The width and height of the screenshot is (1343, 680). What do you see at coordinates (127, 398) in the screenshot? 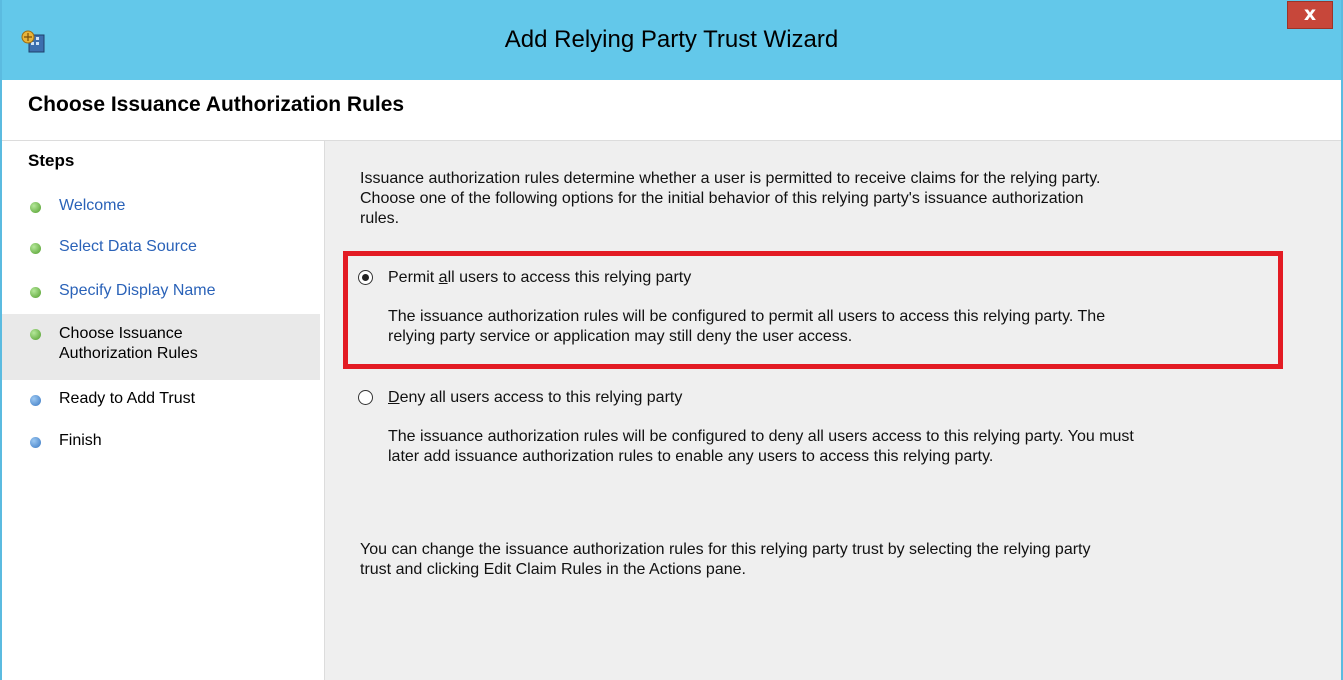
I see `step-label: Ready to Add Trust` at bounding box center [127, 398].